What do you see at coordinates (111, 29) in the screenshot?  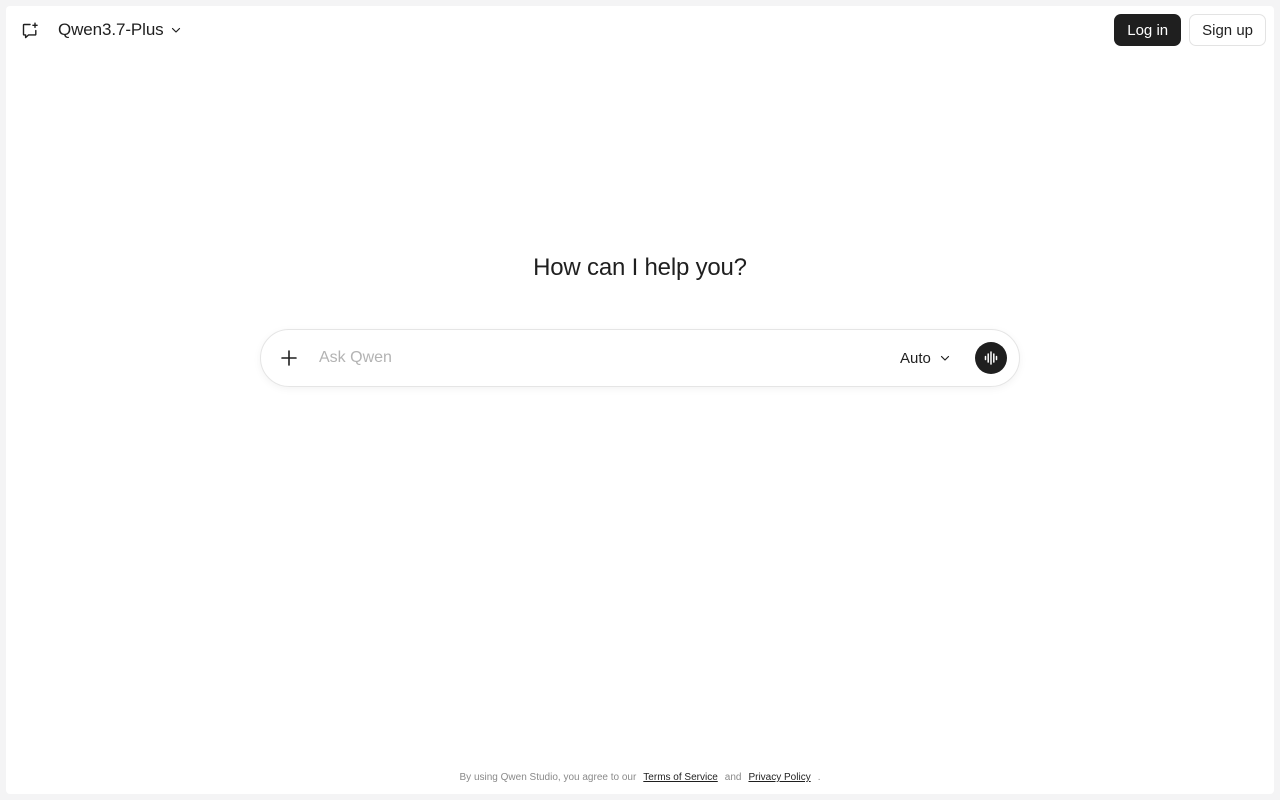 I see `model-name: Qwen3.7-Plus` at bounding box center [111, 29].